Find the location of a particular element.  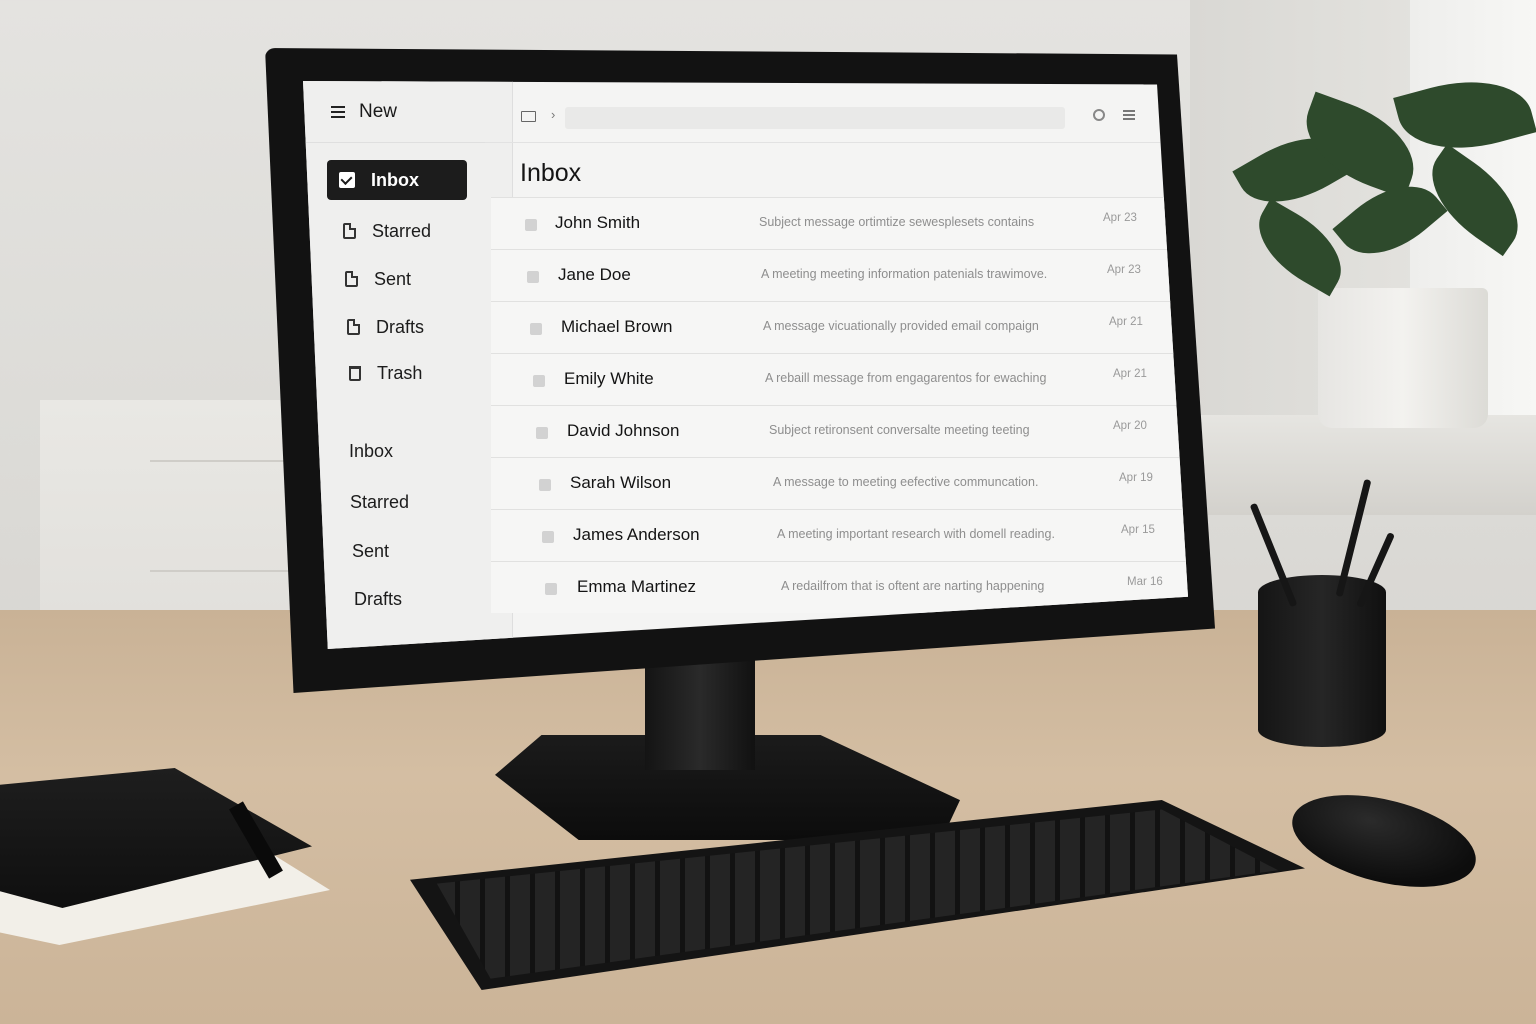

email-sender: Emma Martinez is located at coordinates (637, 586).